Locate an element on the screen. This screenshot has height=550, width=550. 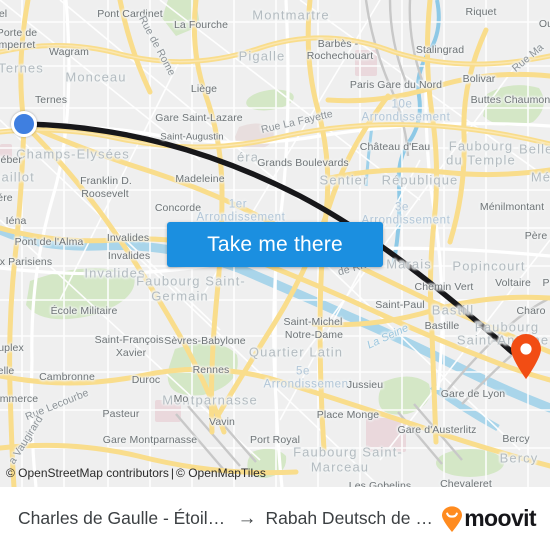
arrow-right-icon: → is located at coordinates (247, 518).